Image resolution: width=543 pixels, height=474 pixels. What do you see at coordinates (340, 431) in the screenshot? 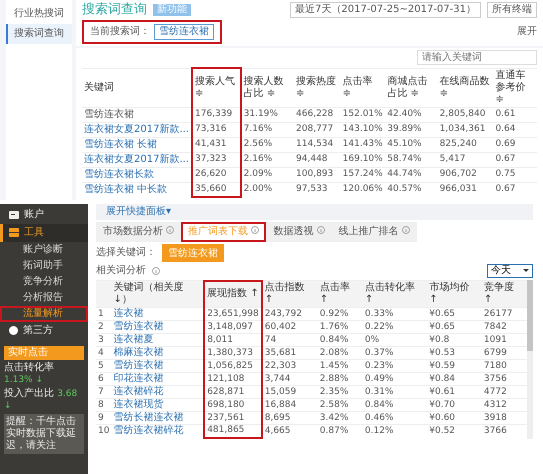
I see `table-cell: 0.87%` at bounding box center [340, 431].